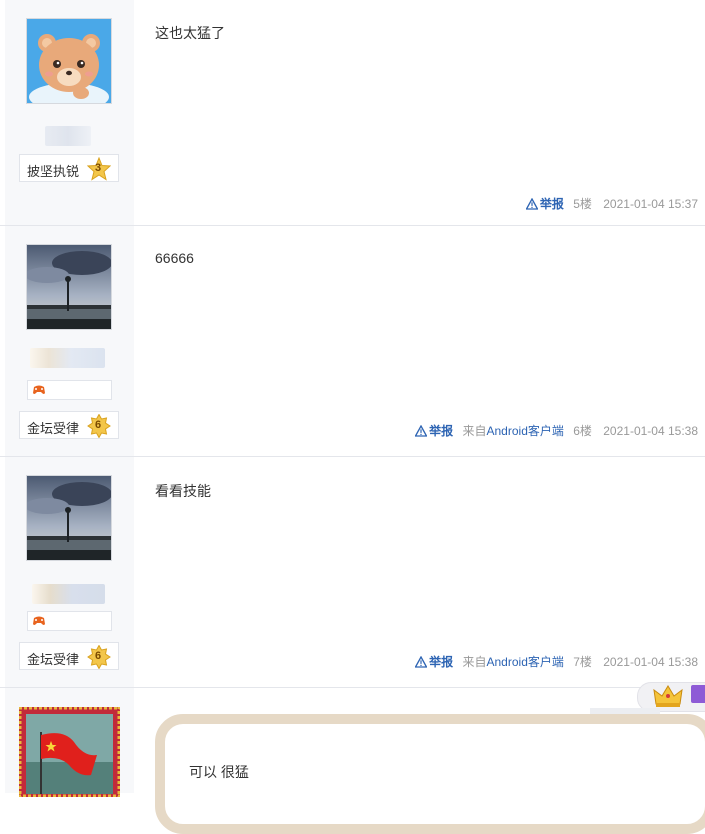 This screenshot has height=834, width=705. I want to click on level-number: 3, so click(98, 168).